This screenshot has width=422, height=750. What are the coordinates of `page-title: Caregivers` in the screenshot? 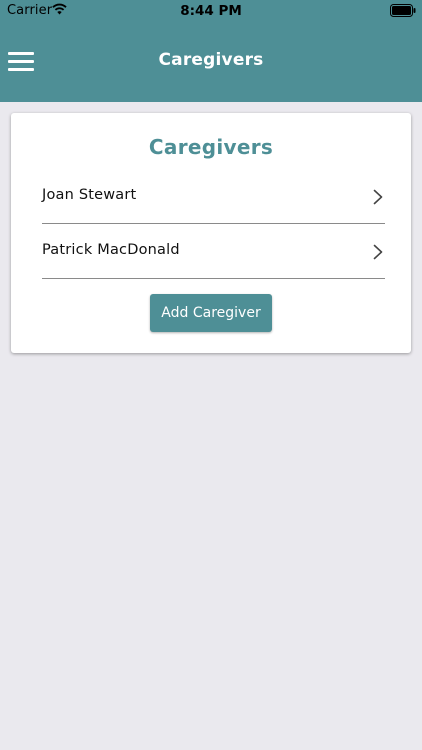 It's located at (211, 60).